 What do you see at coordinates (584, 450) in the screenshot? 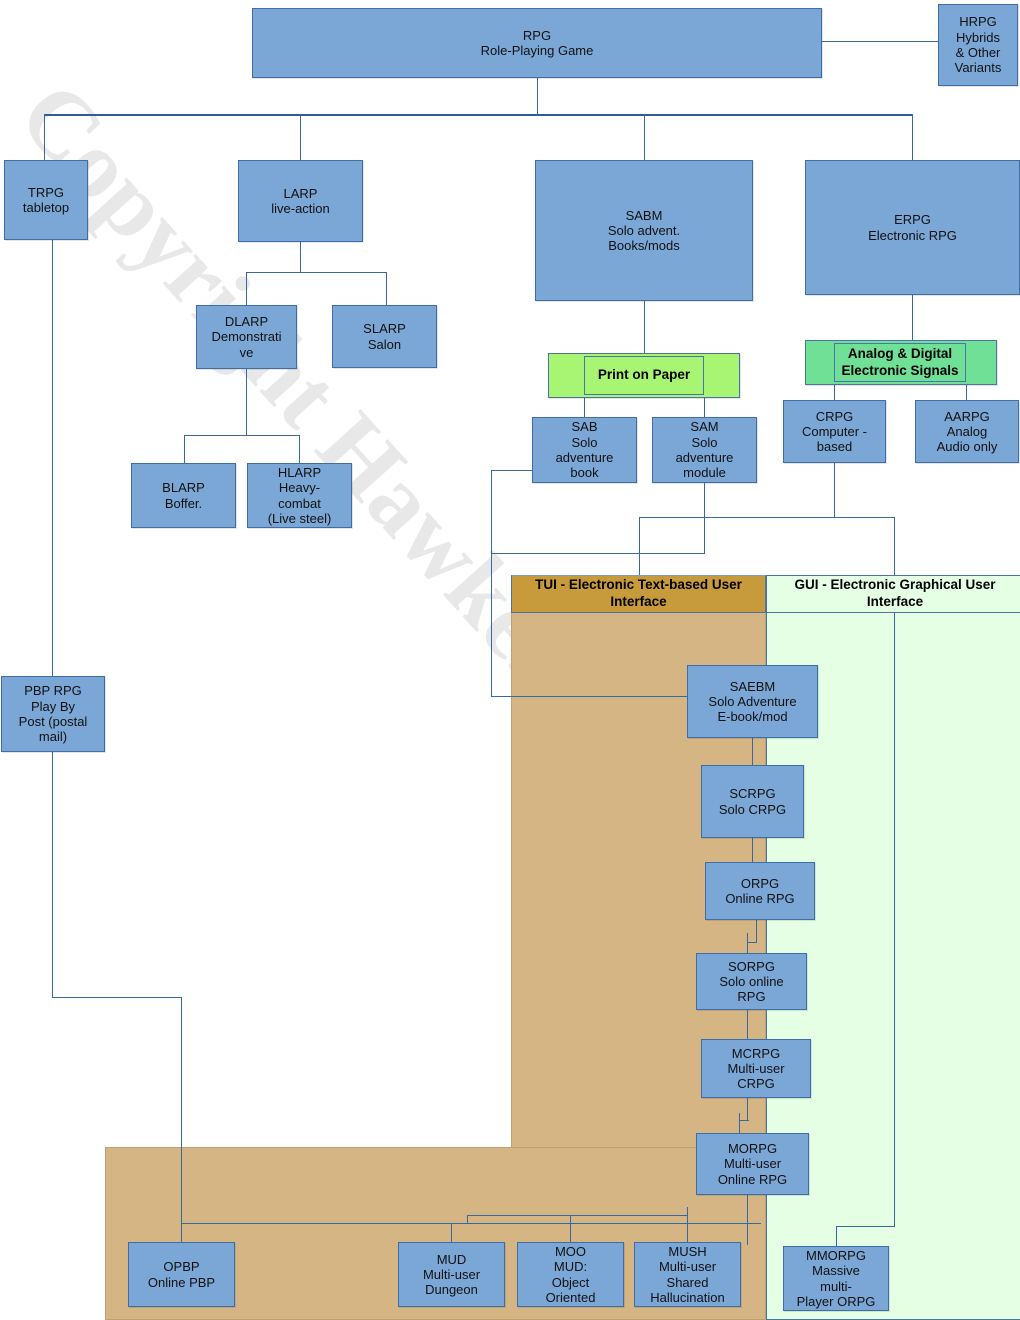
I see `node-sab: SAB Solo adventure book` at bounding box center [584, 450].